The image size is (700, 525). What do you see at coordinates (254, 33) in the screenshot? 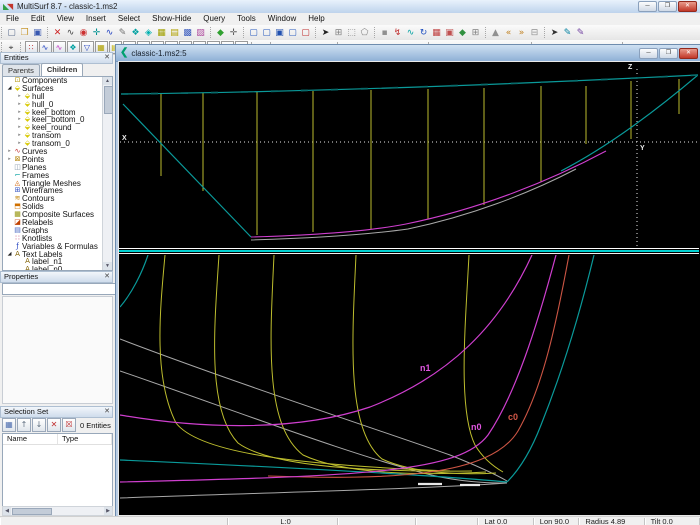
I see `view-window-1-icon: ▢` at bounding box center [254, 33].